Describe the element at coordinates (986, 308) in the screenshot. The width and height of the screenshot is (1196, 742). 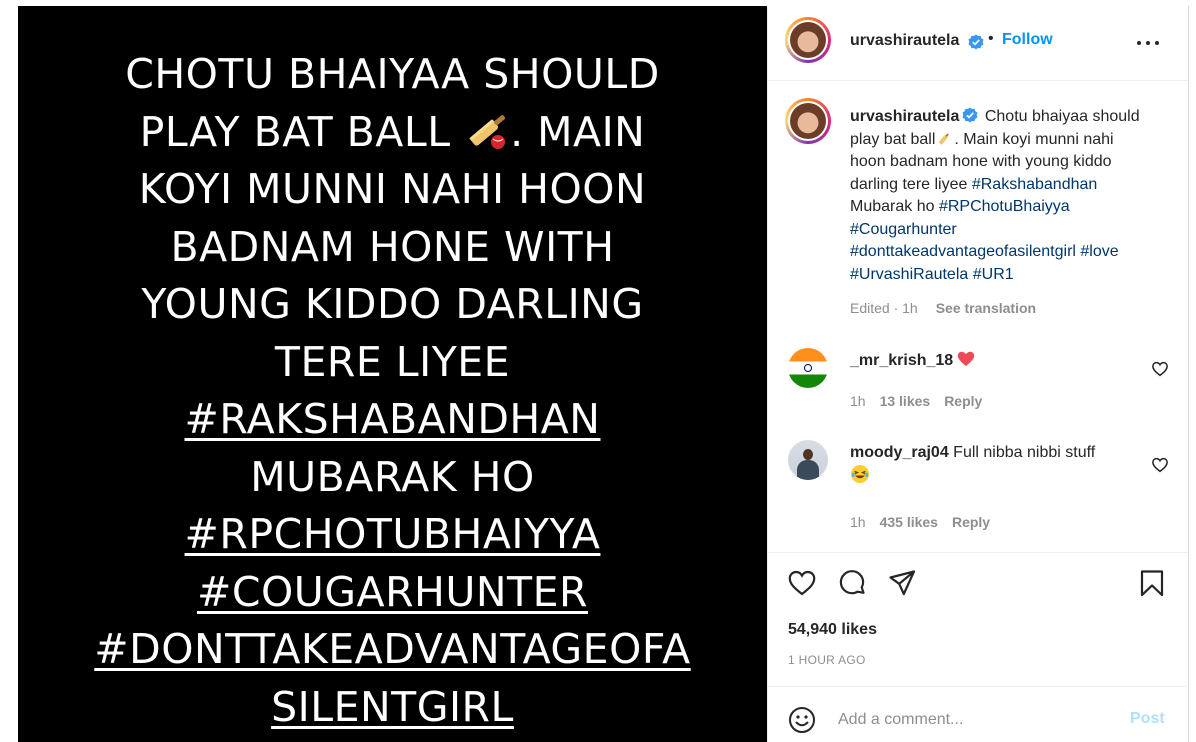
I see `see-translation-link: See translation` at that location.